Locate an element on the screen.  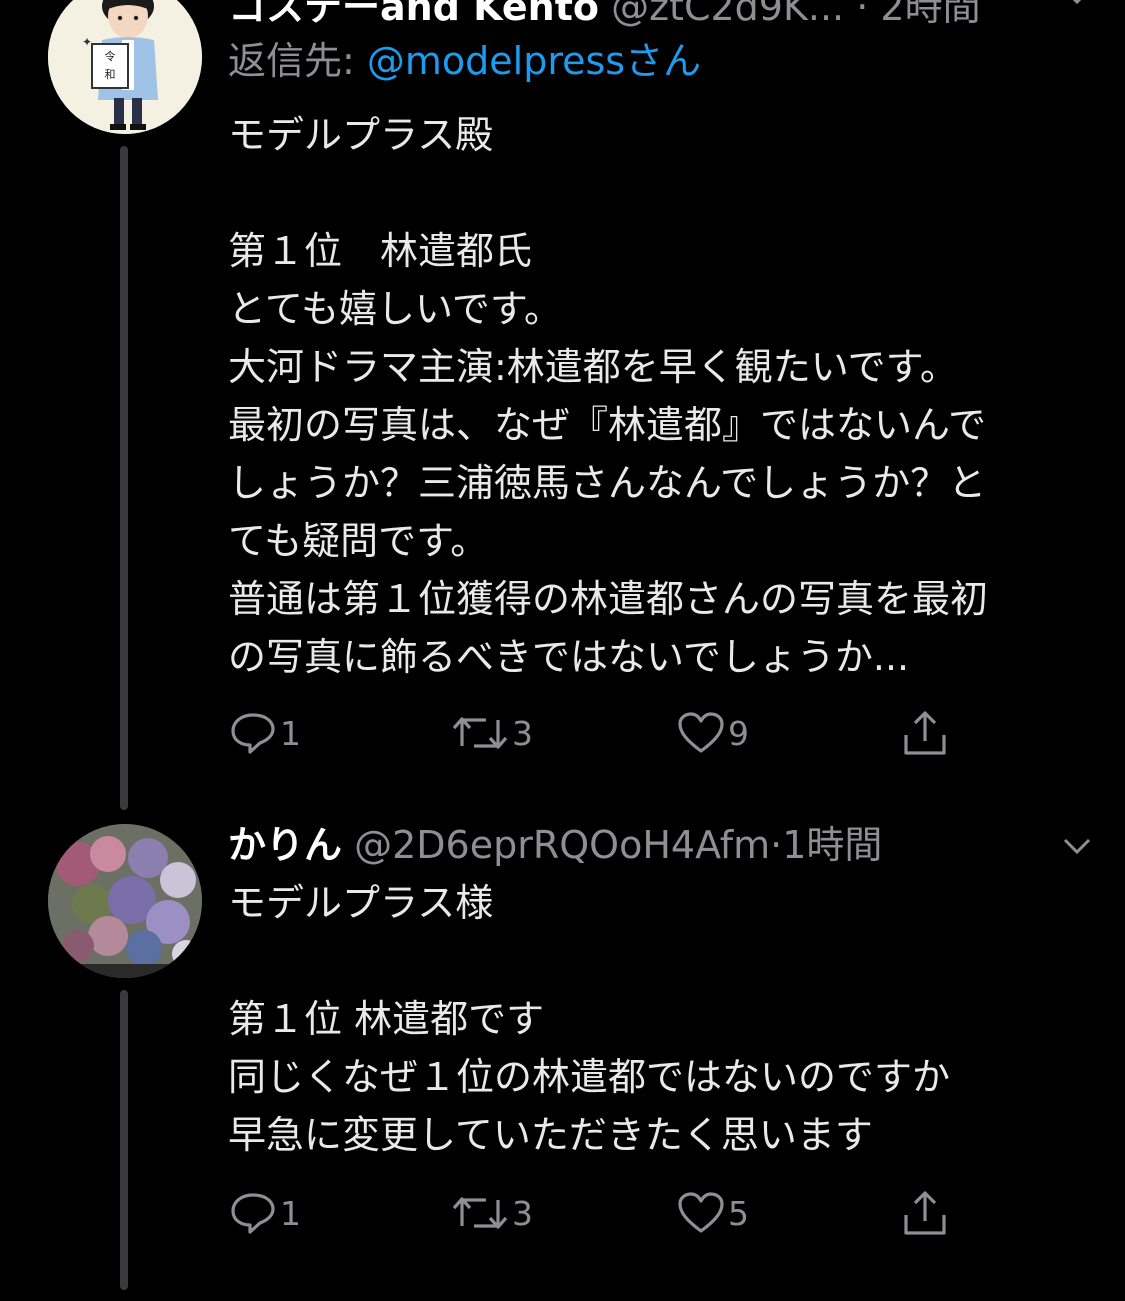
tweet-text-line: 同じくなぜ１位の林遣都ではないのですか is located at coordinates (589, 1077).